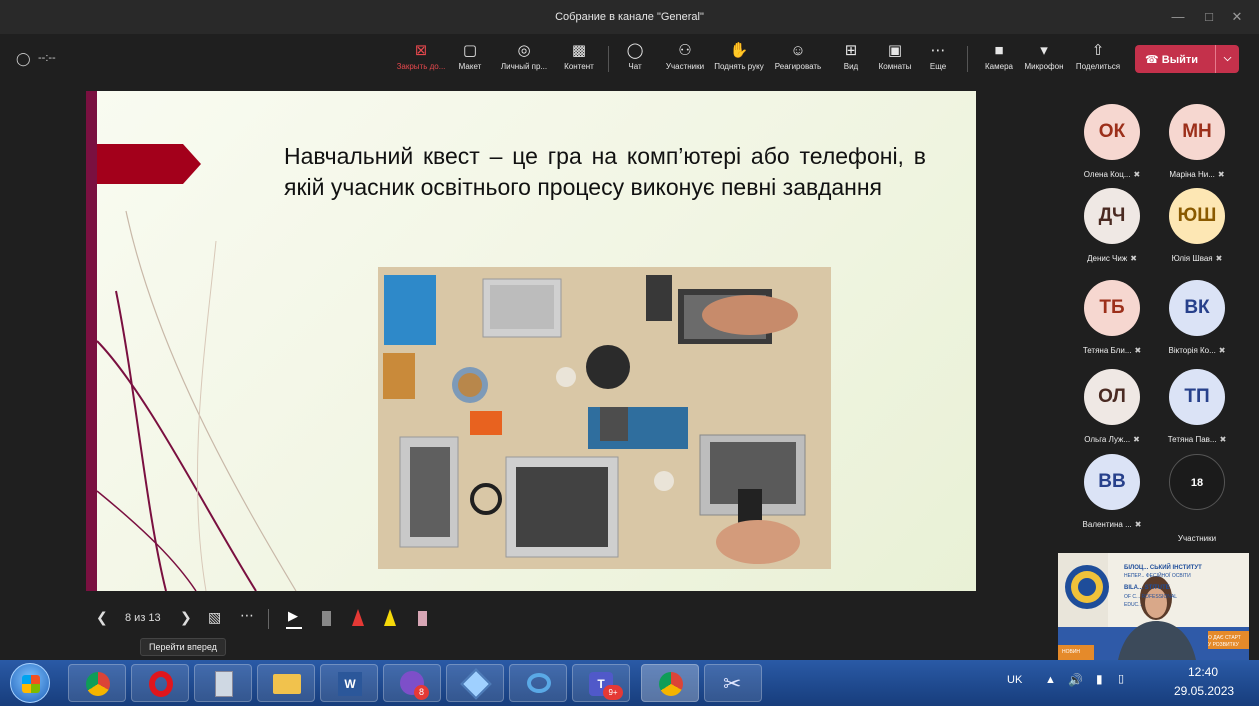 The image size is (1259, 706). What do you see at coordinates (733, 683) in the screenshot?
I see `taskbar-app-snipping: ✂` at bounding box center [733, 683].